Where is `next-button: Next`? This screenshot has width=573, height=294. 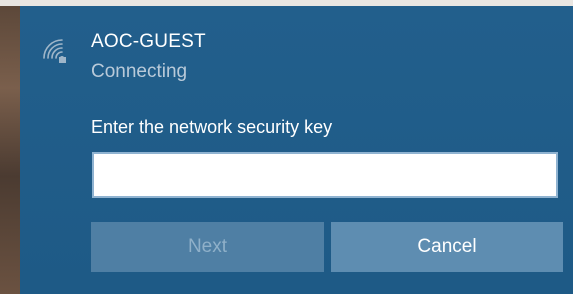
next-button: Next is located at coordinates (207, 247).